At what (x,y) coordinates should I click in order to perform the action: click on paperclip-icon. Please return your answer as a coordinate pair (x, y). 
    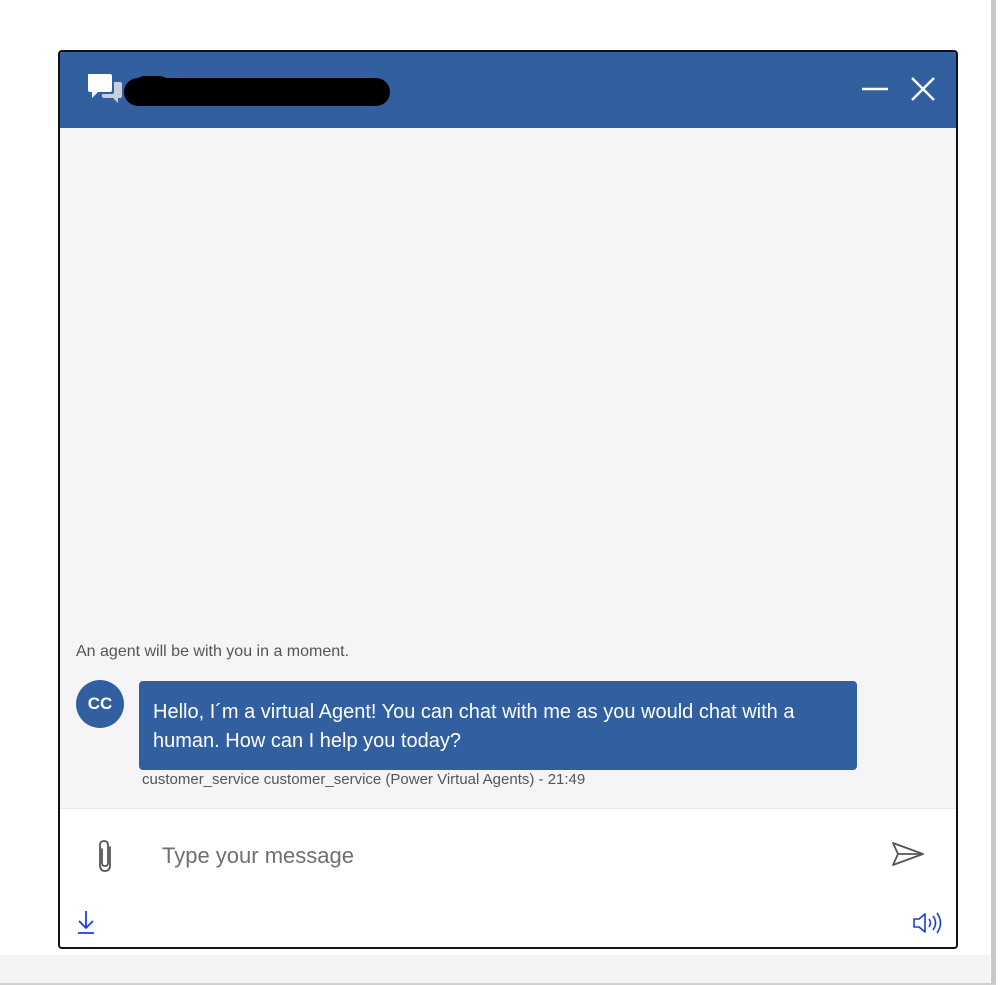
    Looking at the image, I should click on (106, 857).